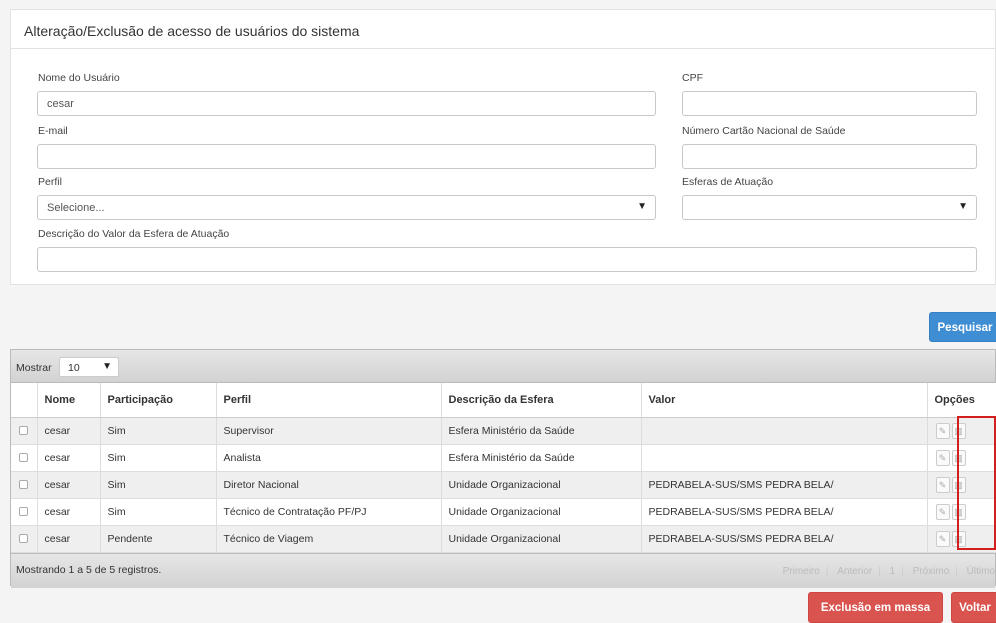 This screenshot has height=623, width=996. I want to click on column-header-participacao: Participação, so click(158, 400).